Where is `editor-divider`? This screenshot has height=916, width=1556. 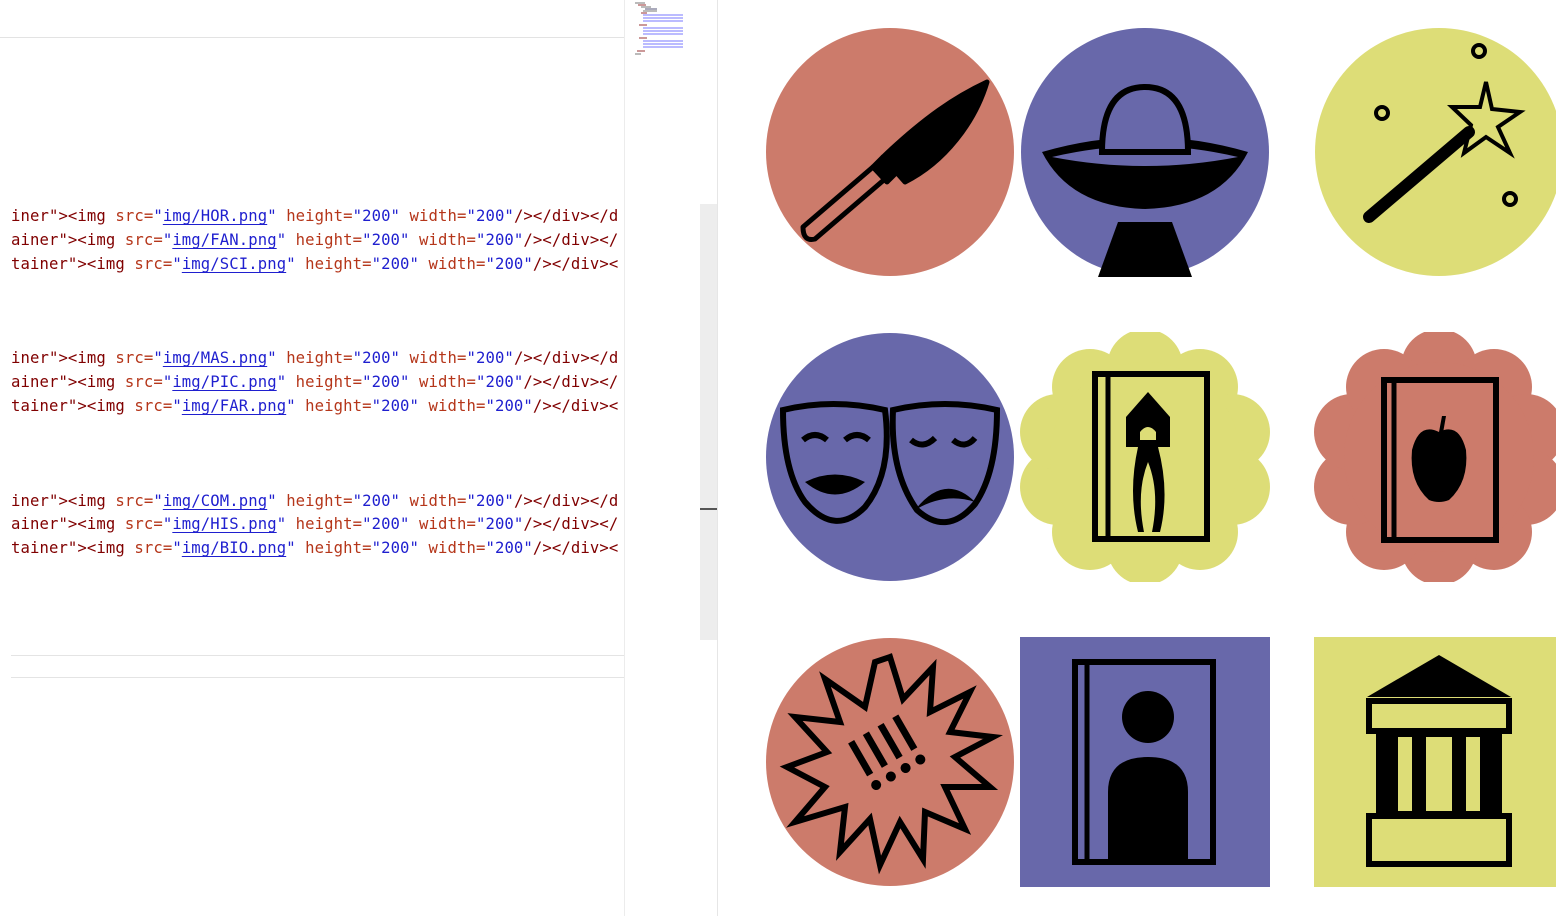 editor-divider is located at coordinates (317, 655).